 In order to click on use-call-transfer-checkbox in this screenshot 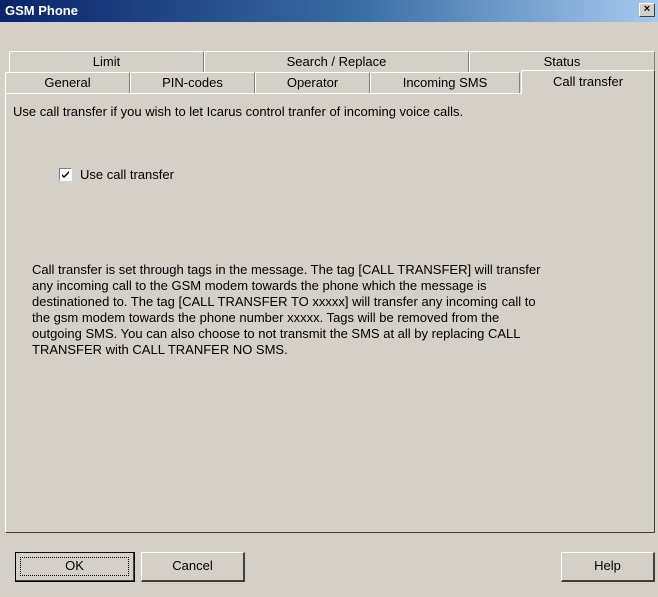, I will do `click(65, 174)`.